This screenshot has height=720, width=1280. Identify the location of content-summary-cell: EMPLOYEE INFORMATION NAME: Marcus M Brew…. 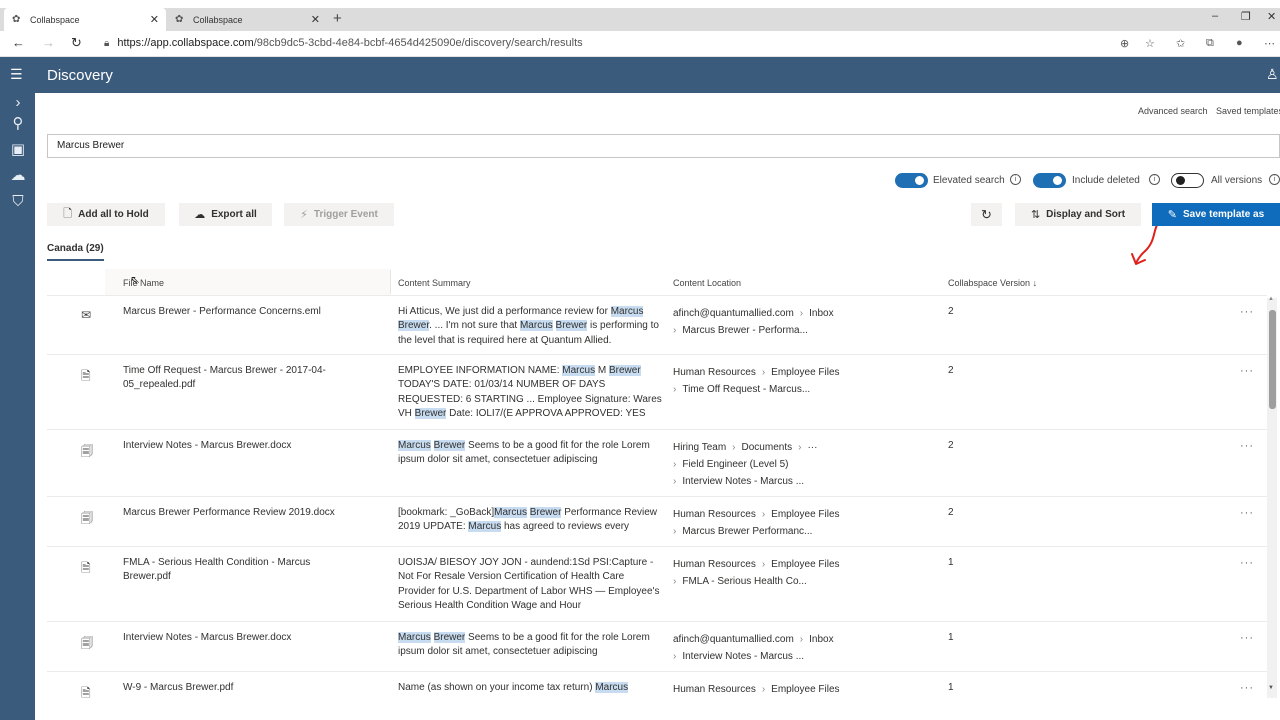
(530, 392).